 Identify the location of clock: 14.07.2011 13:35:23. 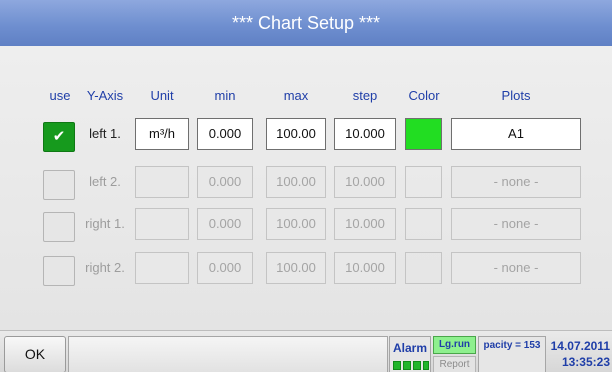
(580, 354).